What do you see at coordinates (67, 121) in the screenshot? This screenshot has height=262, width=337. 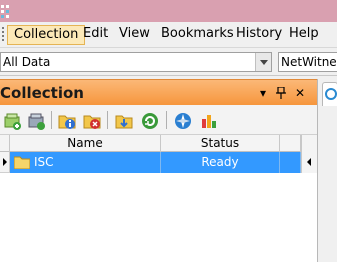 I see `collection-info-icon` at bounding box center [67, 121].